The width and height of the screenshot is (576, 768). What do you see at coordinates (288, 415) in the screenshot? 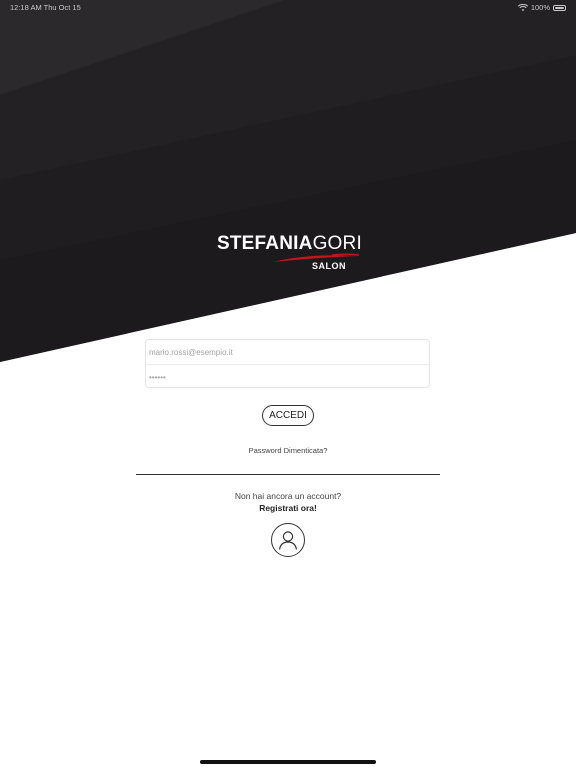
I see `login-button: ACCEDI` at bounding box center [288, 415].